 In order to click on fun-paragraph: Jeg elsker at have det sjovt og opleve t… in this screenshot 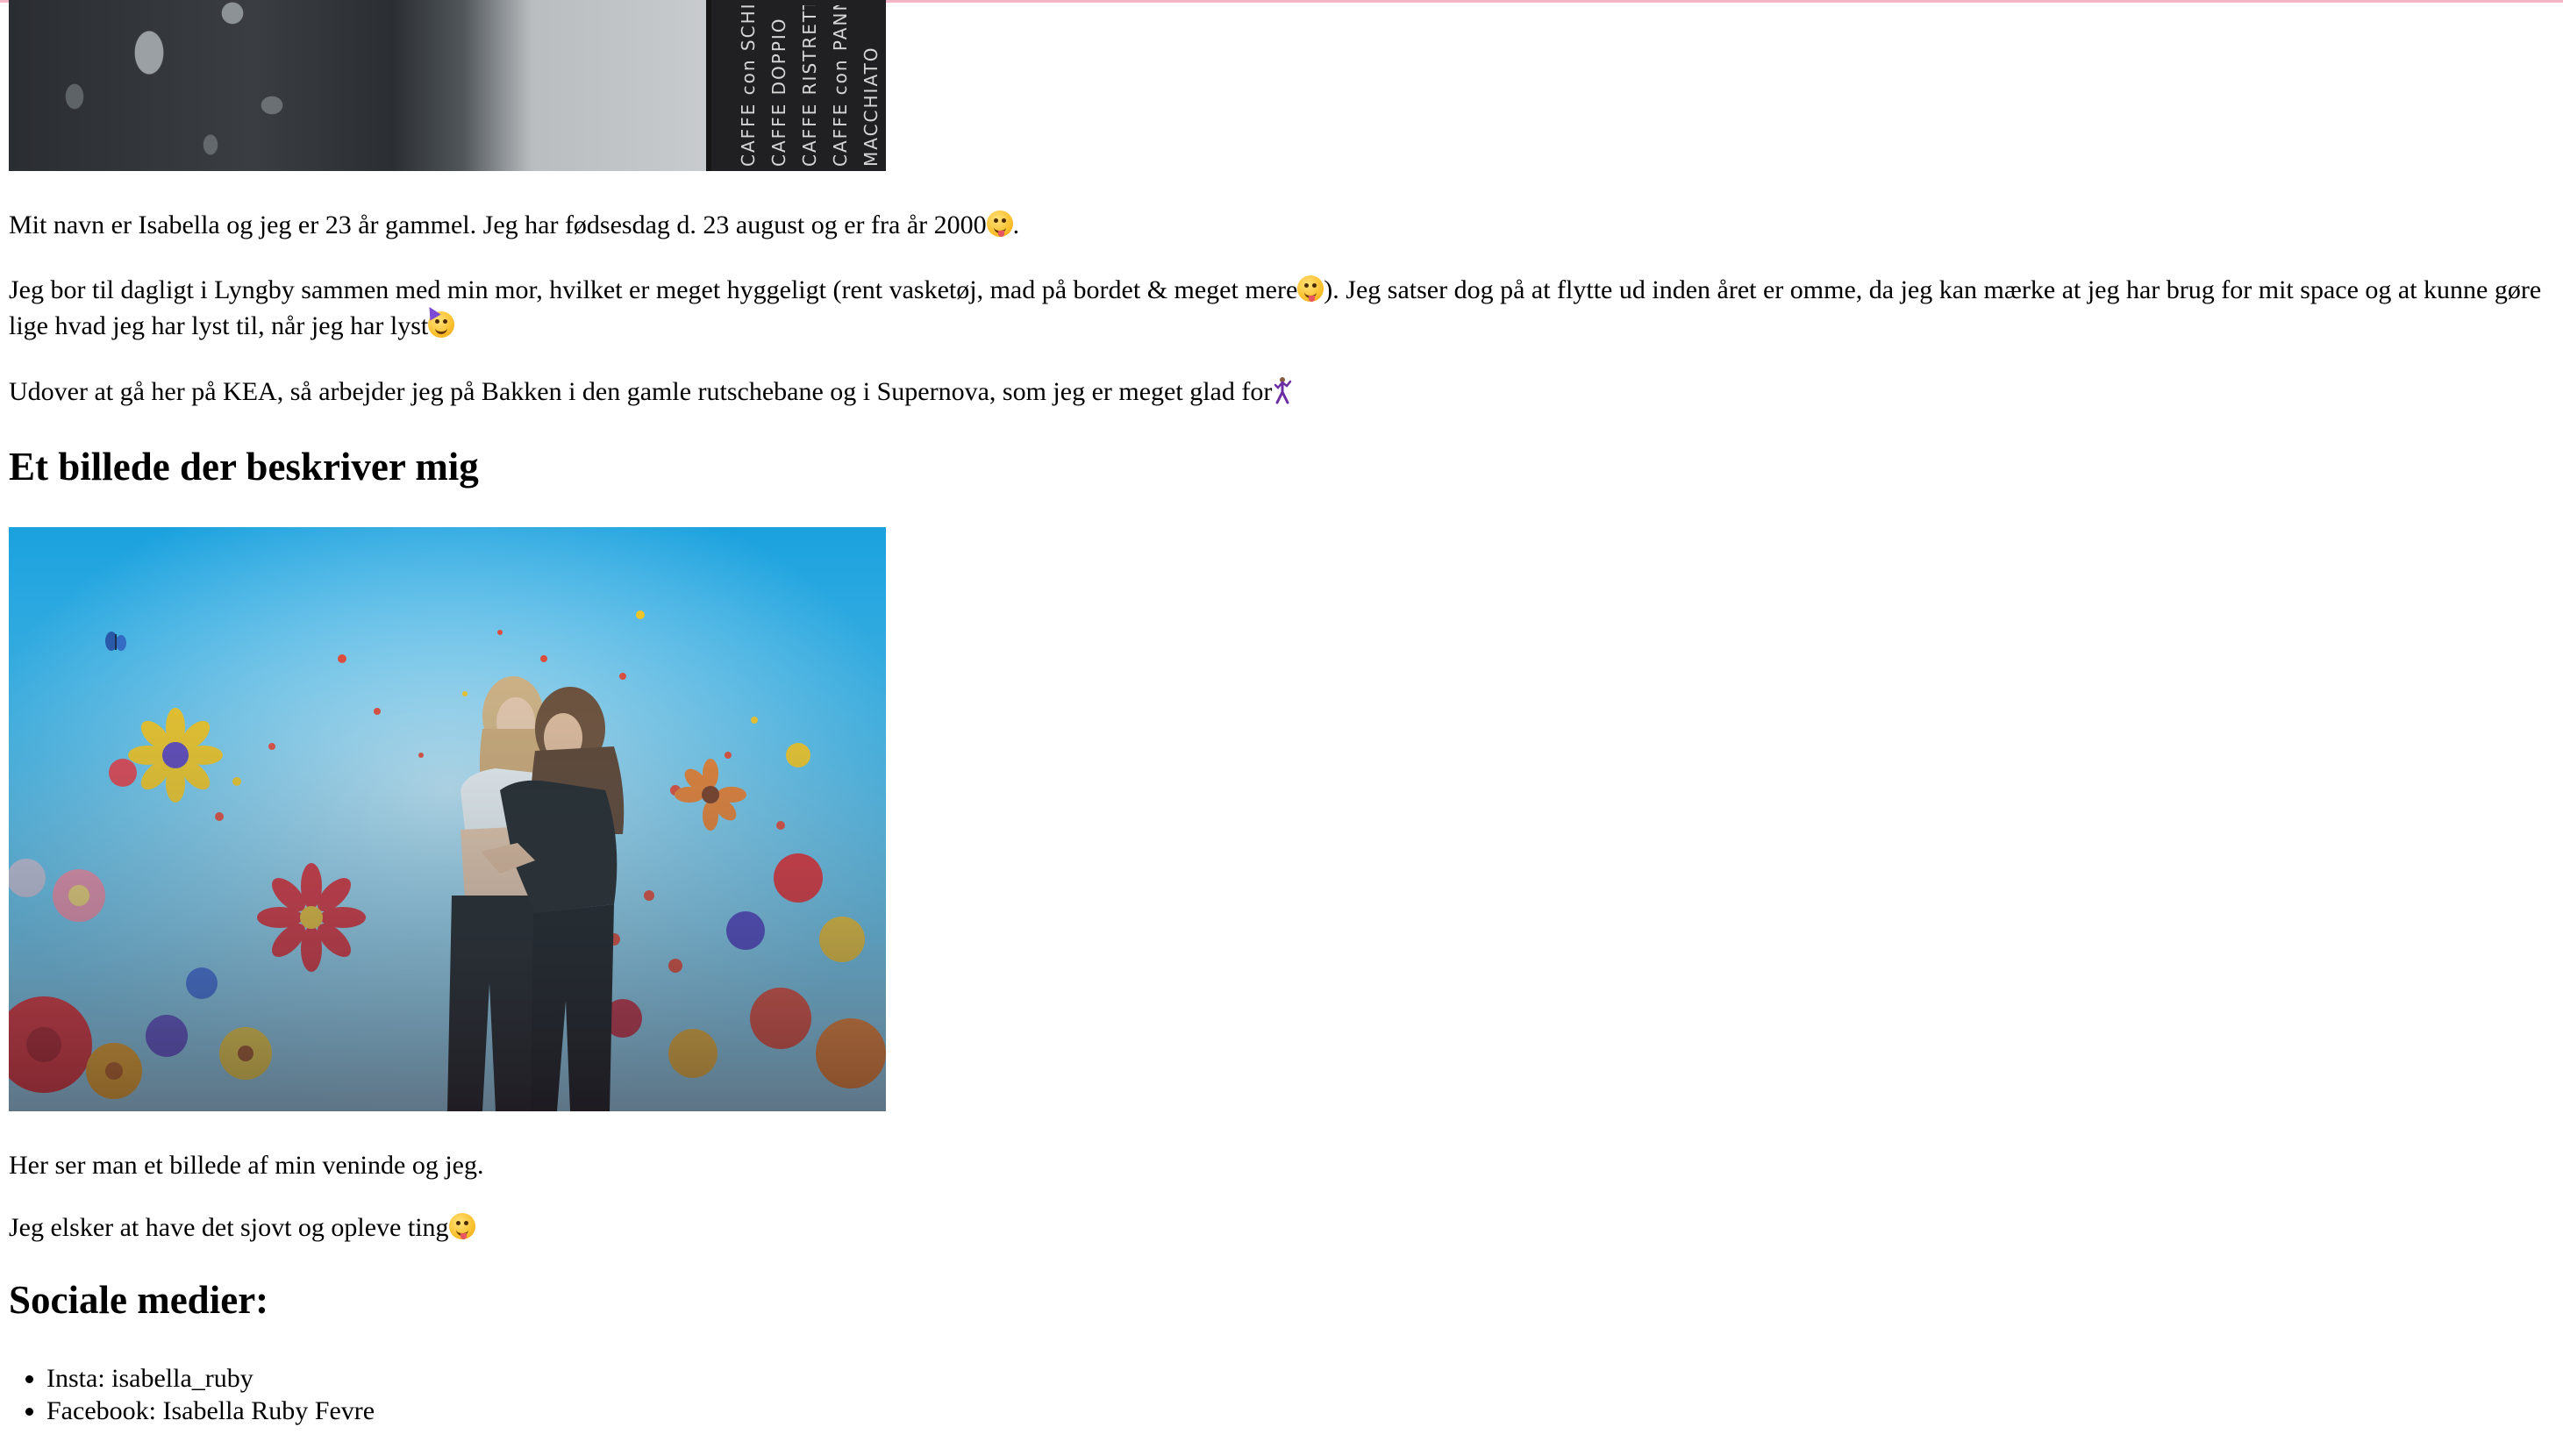, I will do `click(242, 1227)`.